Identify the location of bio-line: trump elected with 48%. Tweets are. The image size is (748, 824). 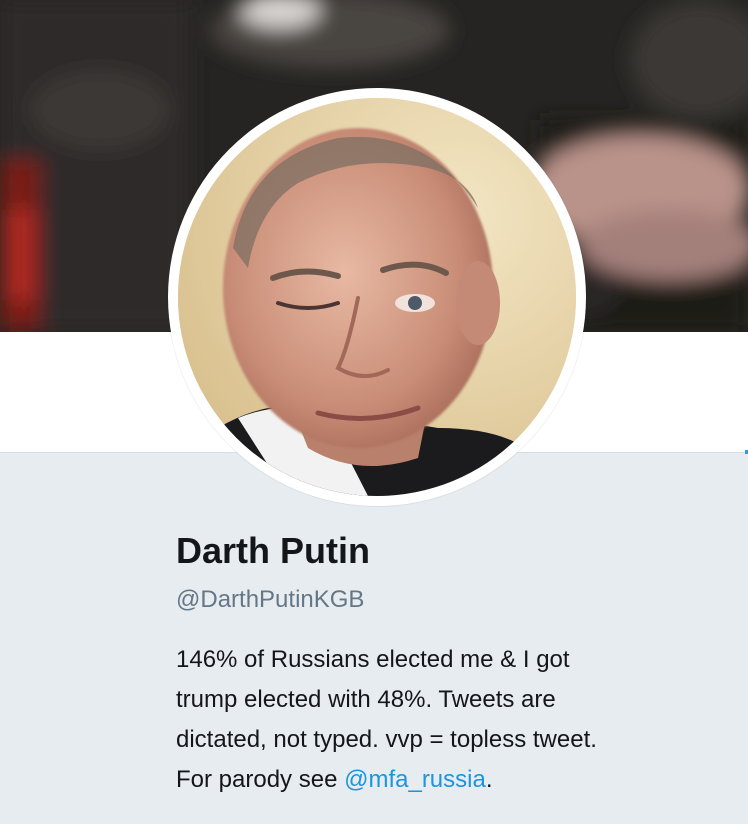
(366, 699).